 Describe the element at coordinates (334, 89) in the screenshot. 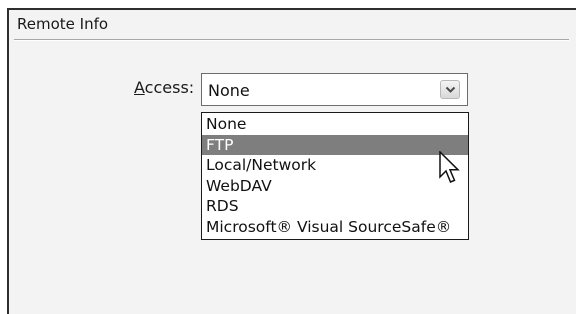

I see `access-select: None` at that location.